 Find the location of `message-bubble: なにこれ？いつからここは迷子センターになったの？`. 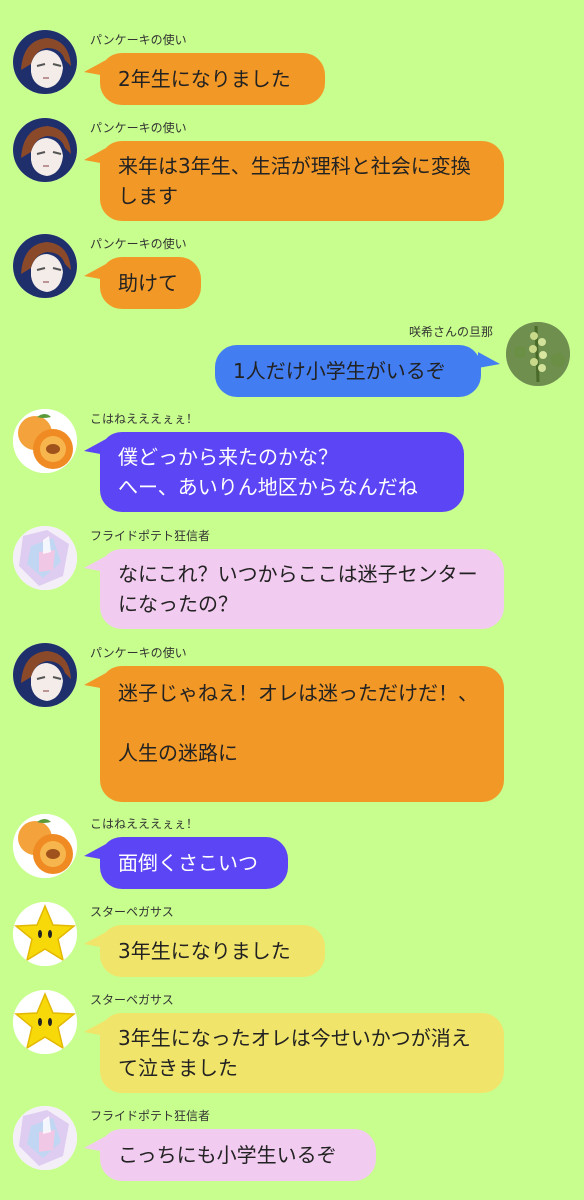

message-bubble: なにこれ？いつからここは迷子センターになったの？ is located at coordinates (302, 589).